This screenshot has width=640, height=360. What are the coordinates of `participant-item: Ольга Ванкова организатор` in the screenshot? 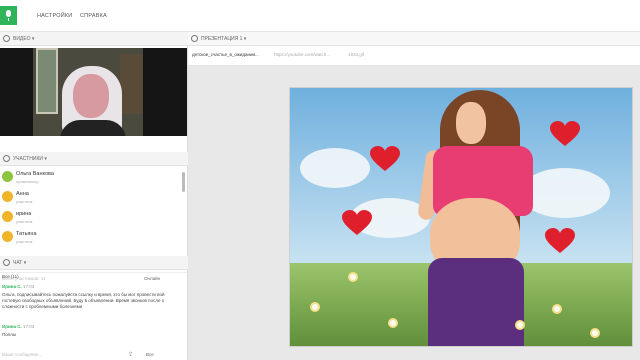 It's located at (90, 178).